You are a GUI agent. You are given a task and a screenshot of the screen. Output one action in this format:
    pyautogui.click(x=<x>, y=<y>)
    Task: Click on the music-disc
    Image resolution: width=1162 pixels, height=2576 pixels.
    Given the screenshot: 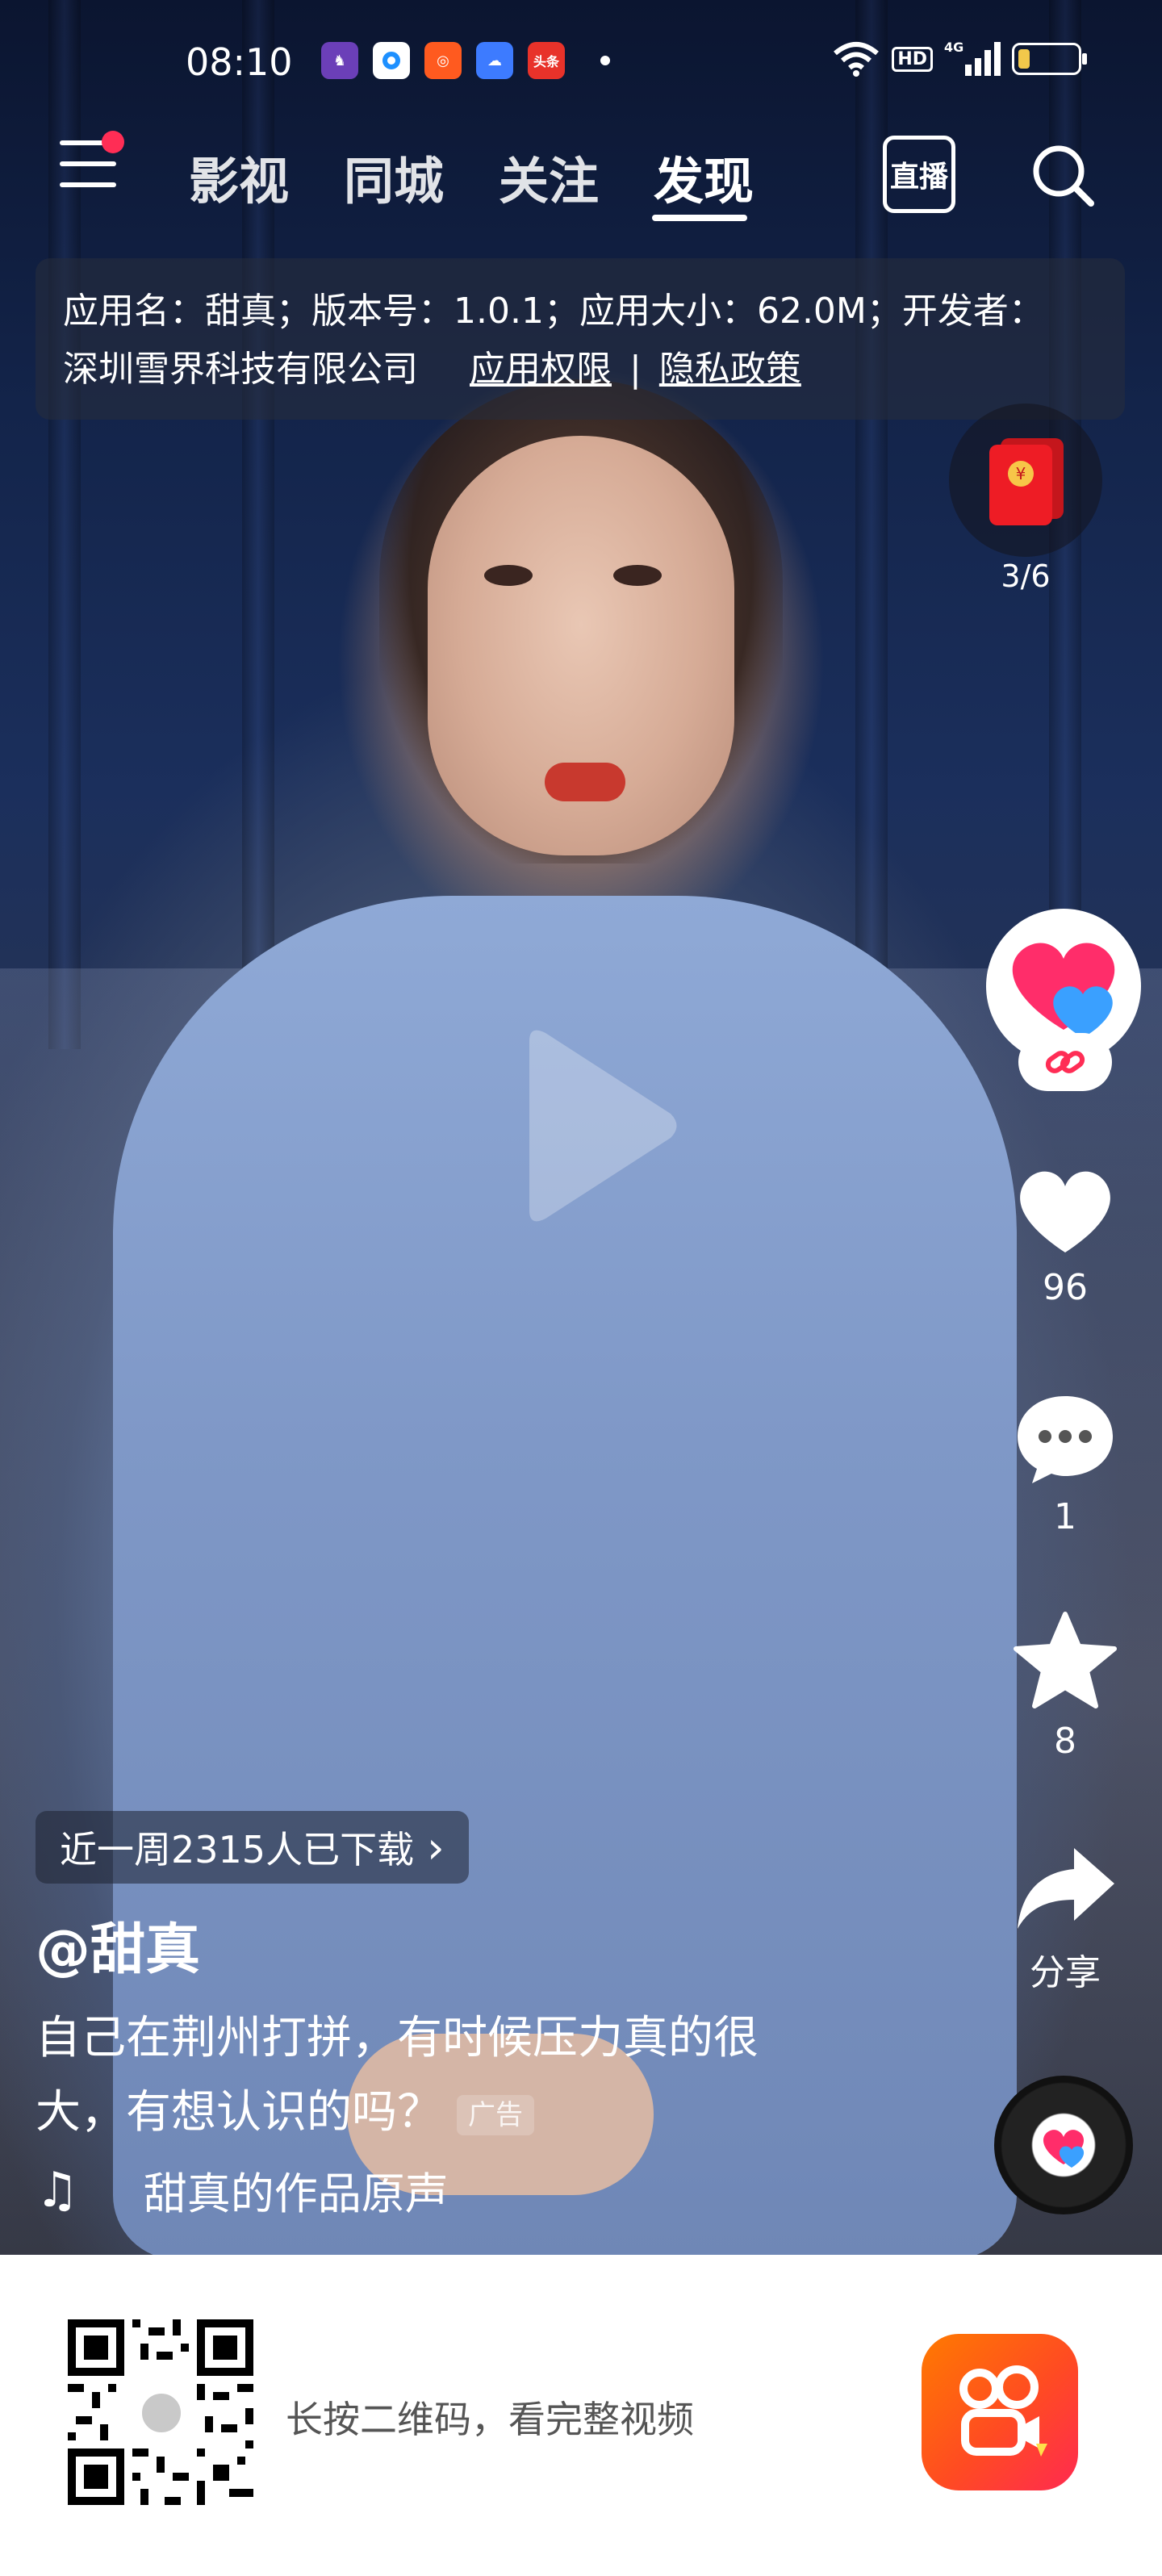 What is the action you would take?
    pyautogui.click(x=1064, y=2145)
    